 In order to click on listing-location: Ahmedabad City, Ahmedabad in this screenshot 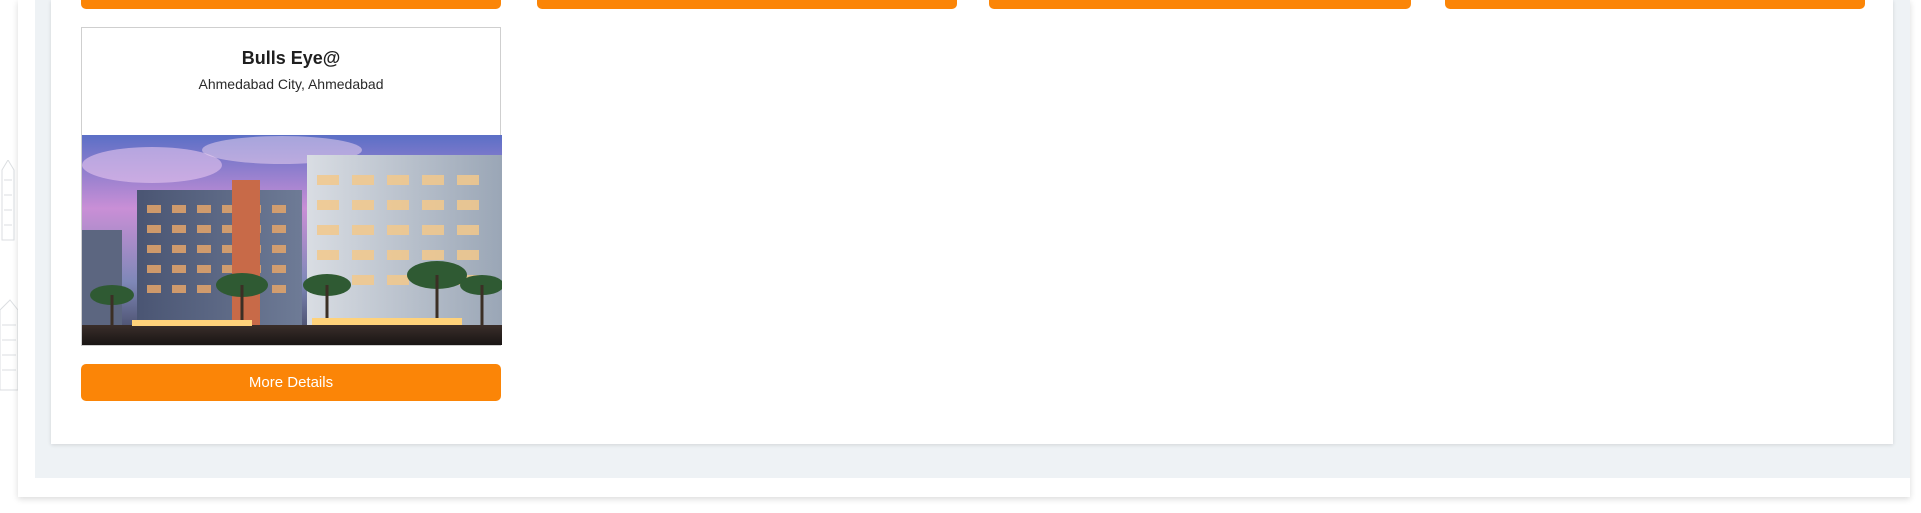, I will do `click(291, 84)`.